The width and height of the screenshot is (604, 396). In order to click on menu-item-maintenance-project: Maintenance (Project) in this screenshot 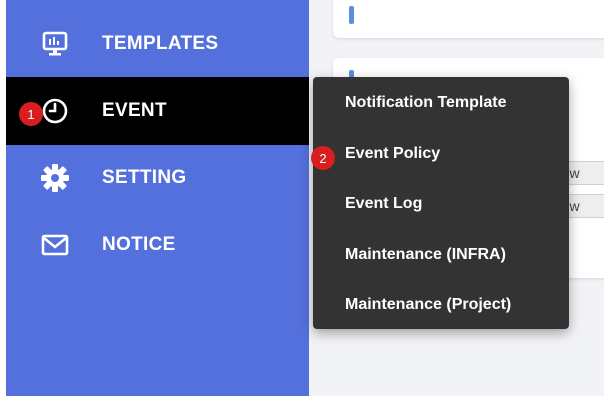, I will do `click(428, 305)`.